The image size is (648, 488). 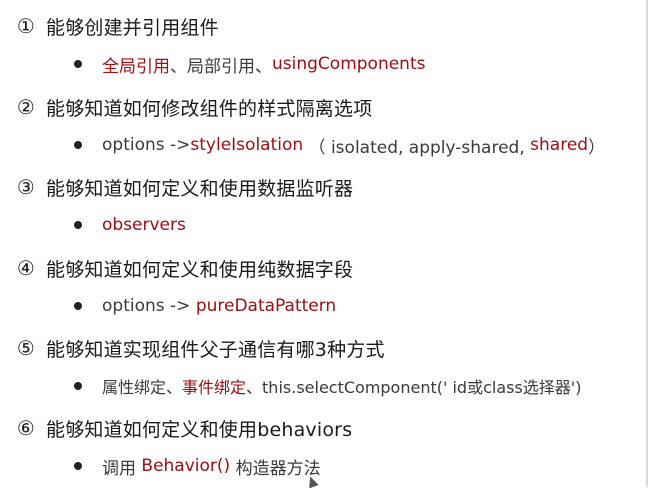 I want to click on heading-6: ⑥ 能够知道如何定义和使用behaviors, so click(x=183, y=428).